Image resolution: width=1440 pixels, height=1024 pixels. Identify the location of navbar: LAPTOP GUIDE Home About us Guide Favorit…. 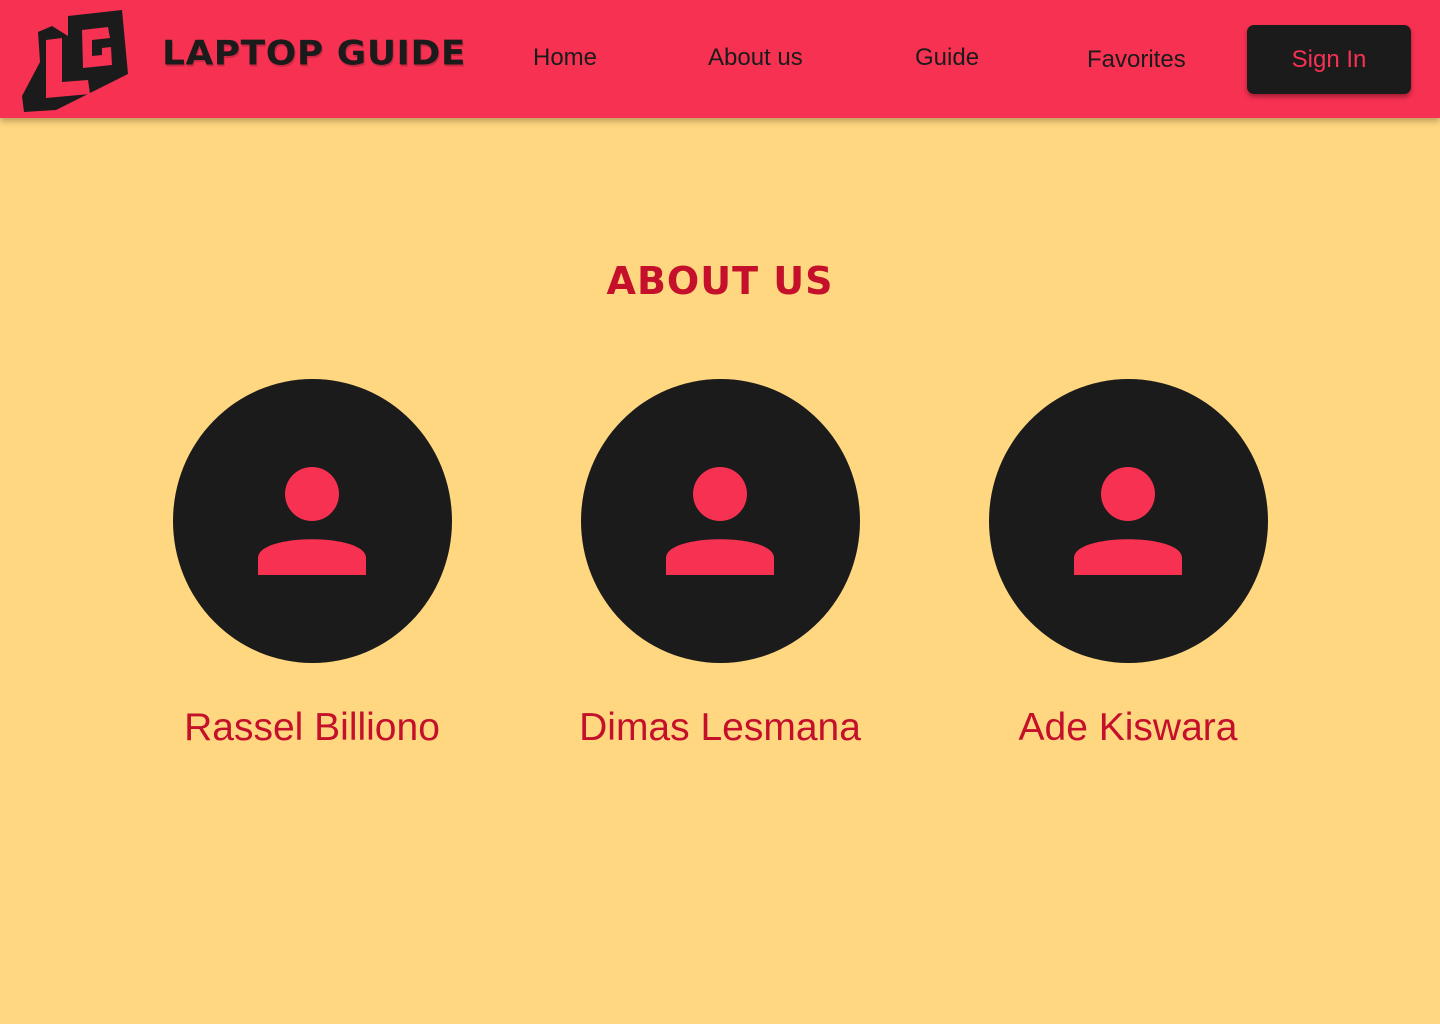
(720, 59).